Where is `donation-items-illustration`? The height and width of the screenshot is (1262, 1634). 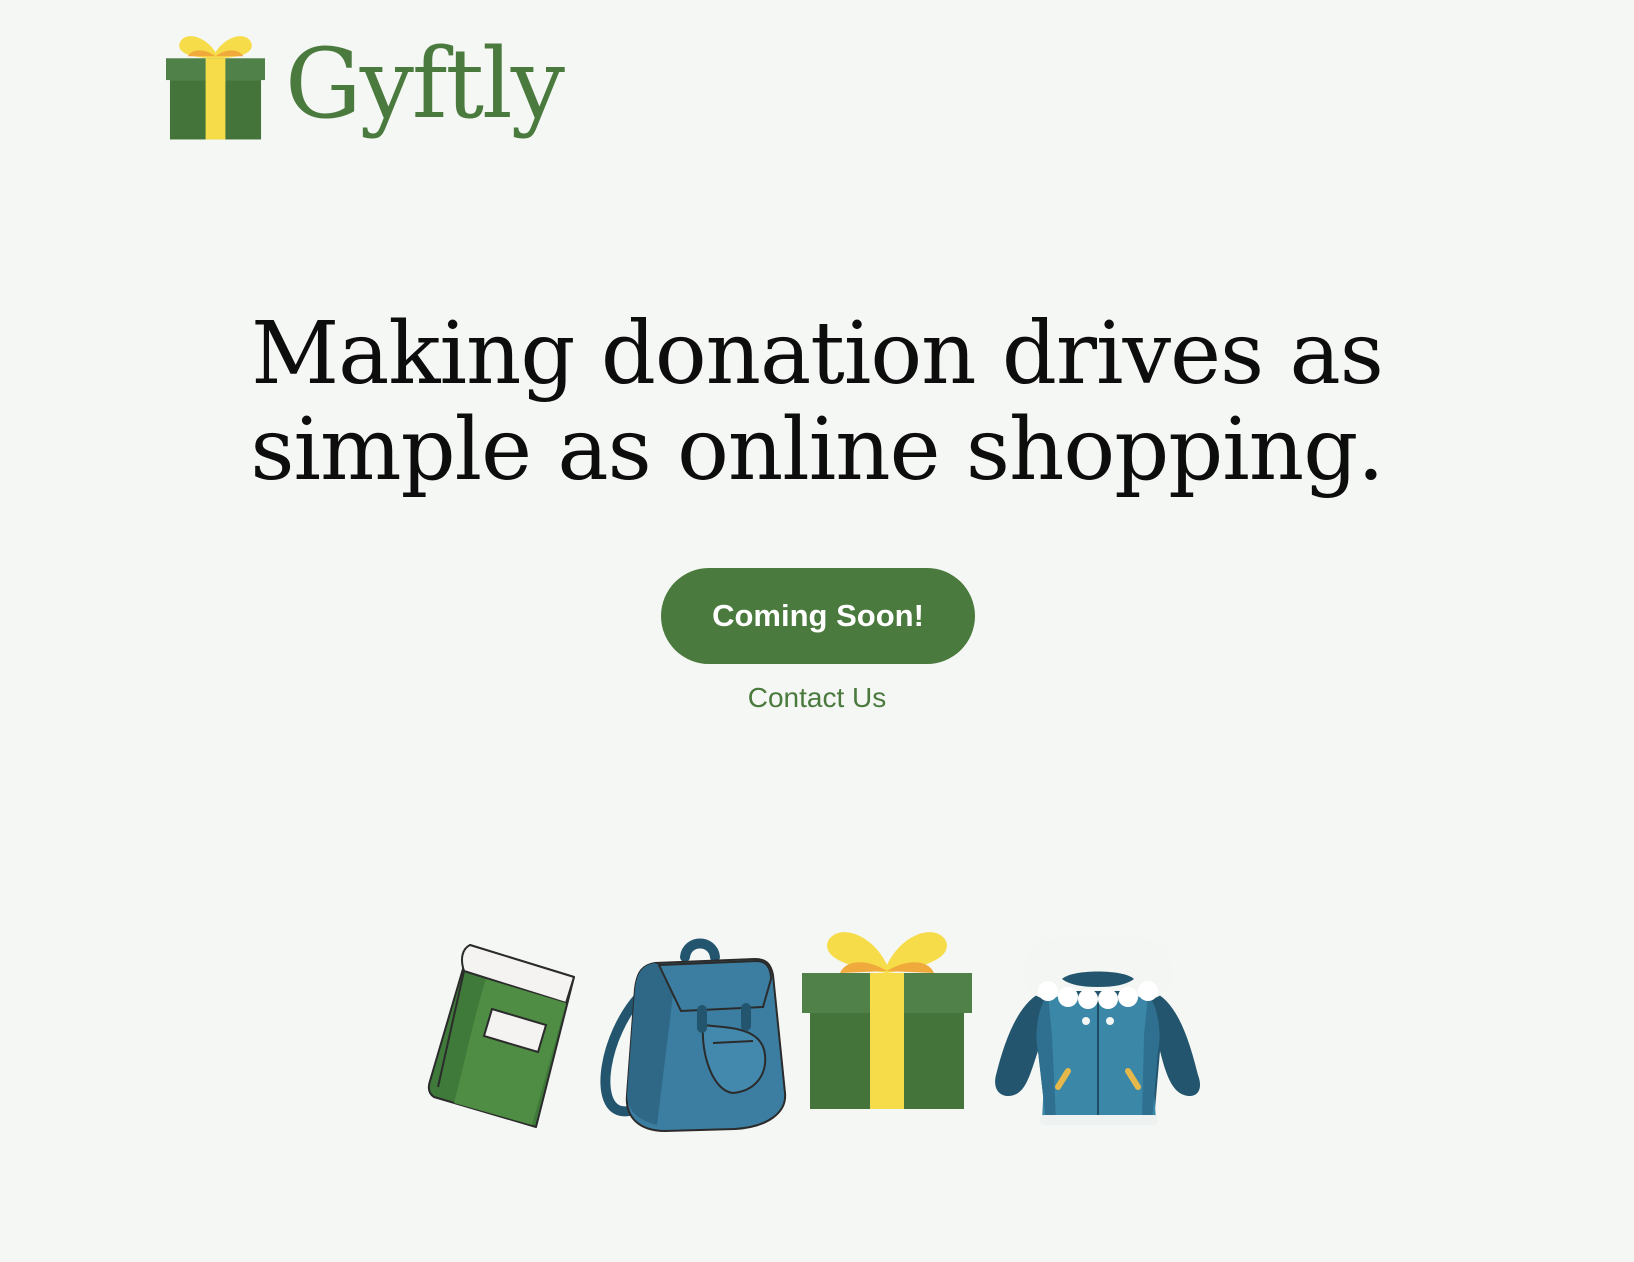 donation-items-illustration is located at coordinates (820, 1032).